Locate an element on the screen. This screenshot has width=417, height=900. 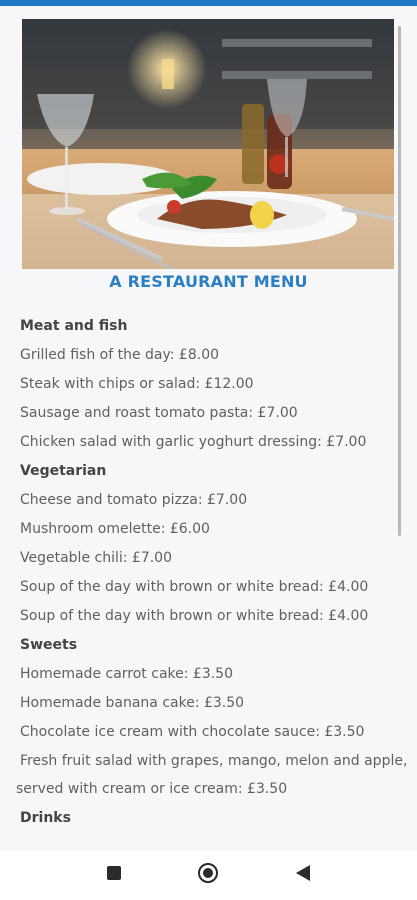
circle-icon is located at coordinates (208, 875).